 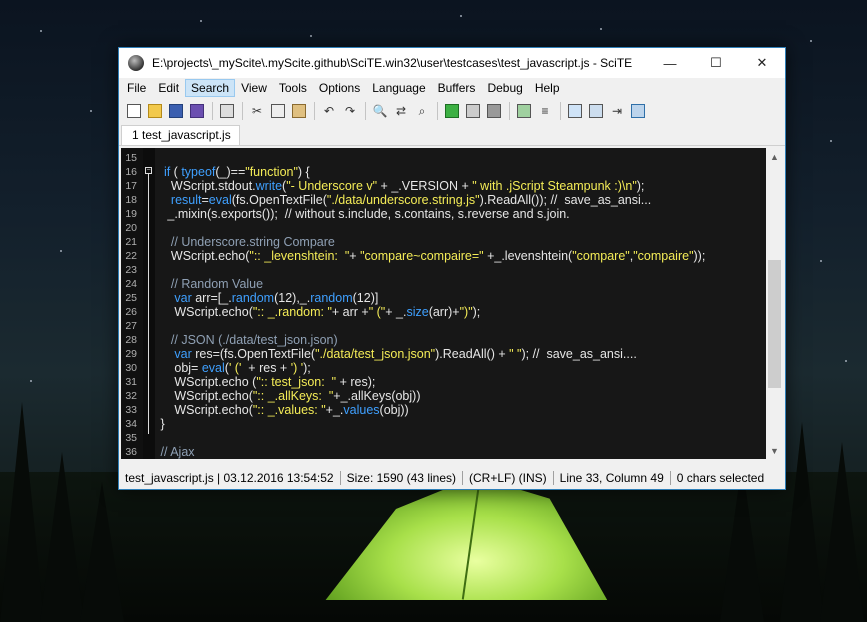 I want to click on maximize-button: ☐, so click(x=716, y=63).